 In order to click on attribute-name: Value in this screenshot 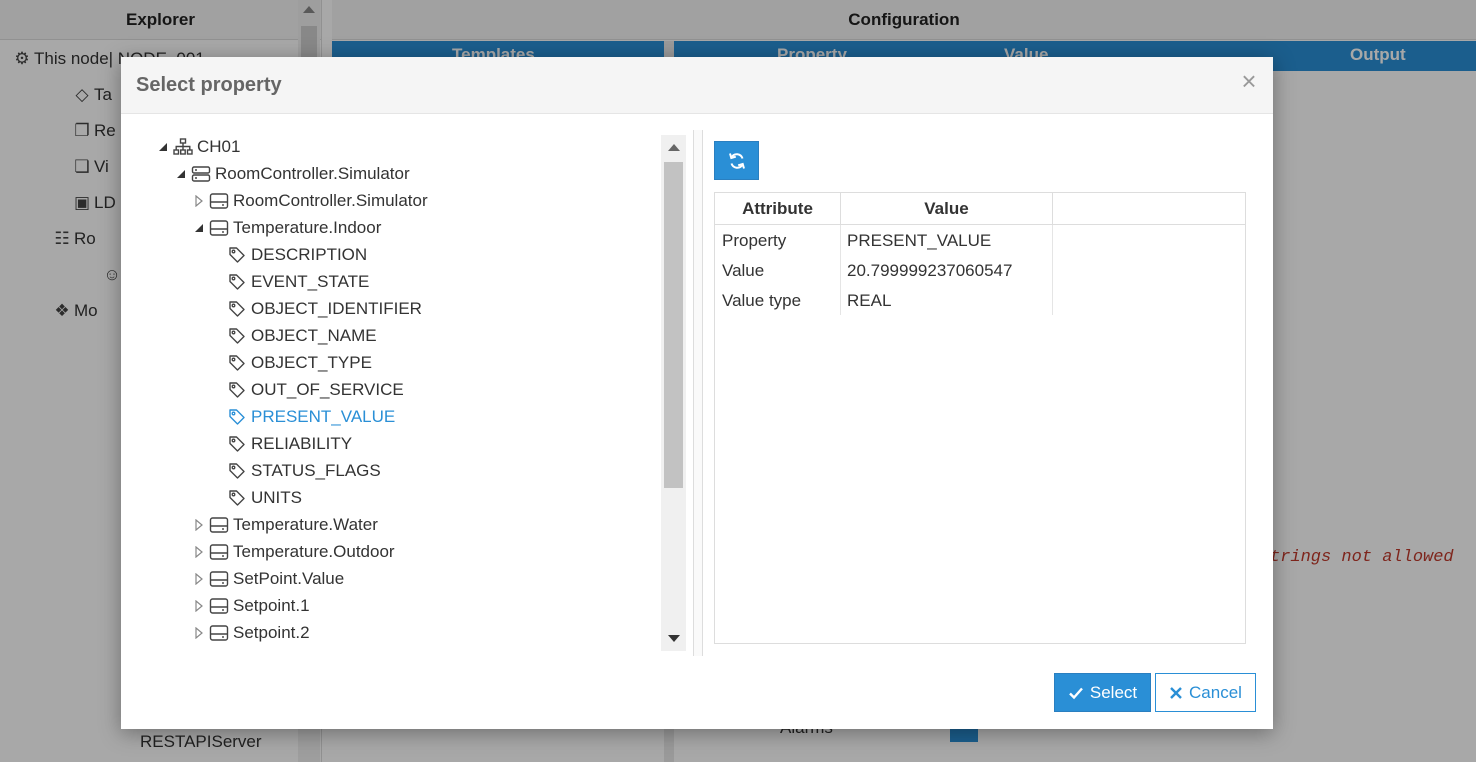, I will do `click(743, 270)`.